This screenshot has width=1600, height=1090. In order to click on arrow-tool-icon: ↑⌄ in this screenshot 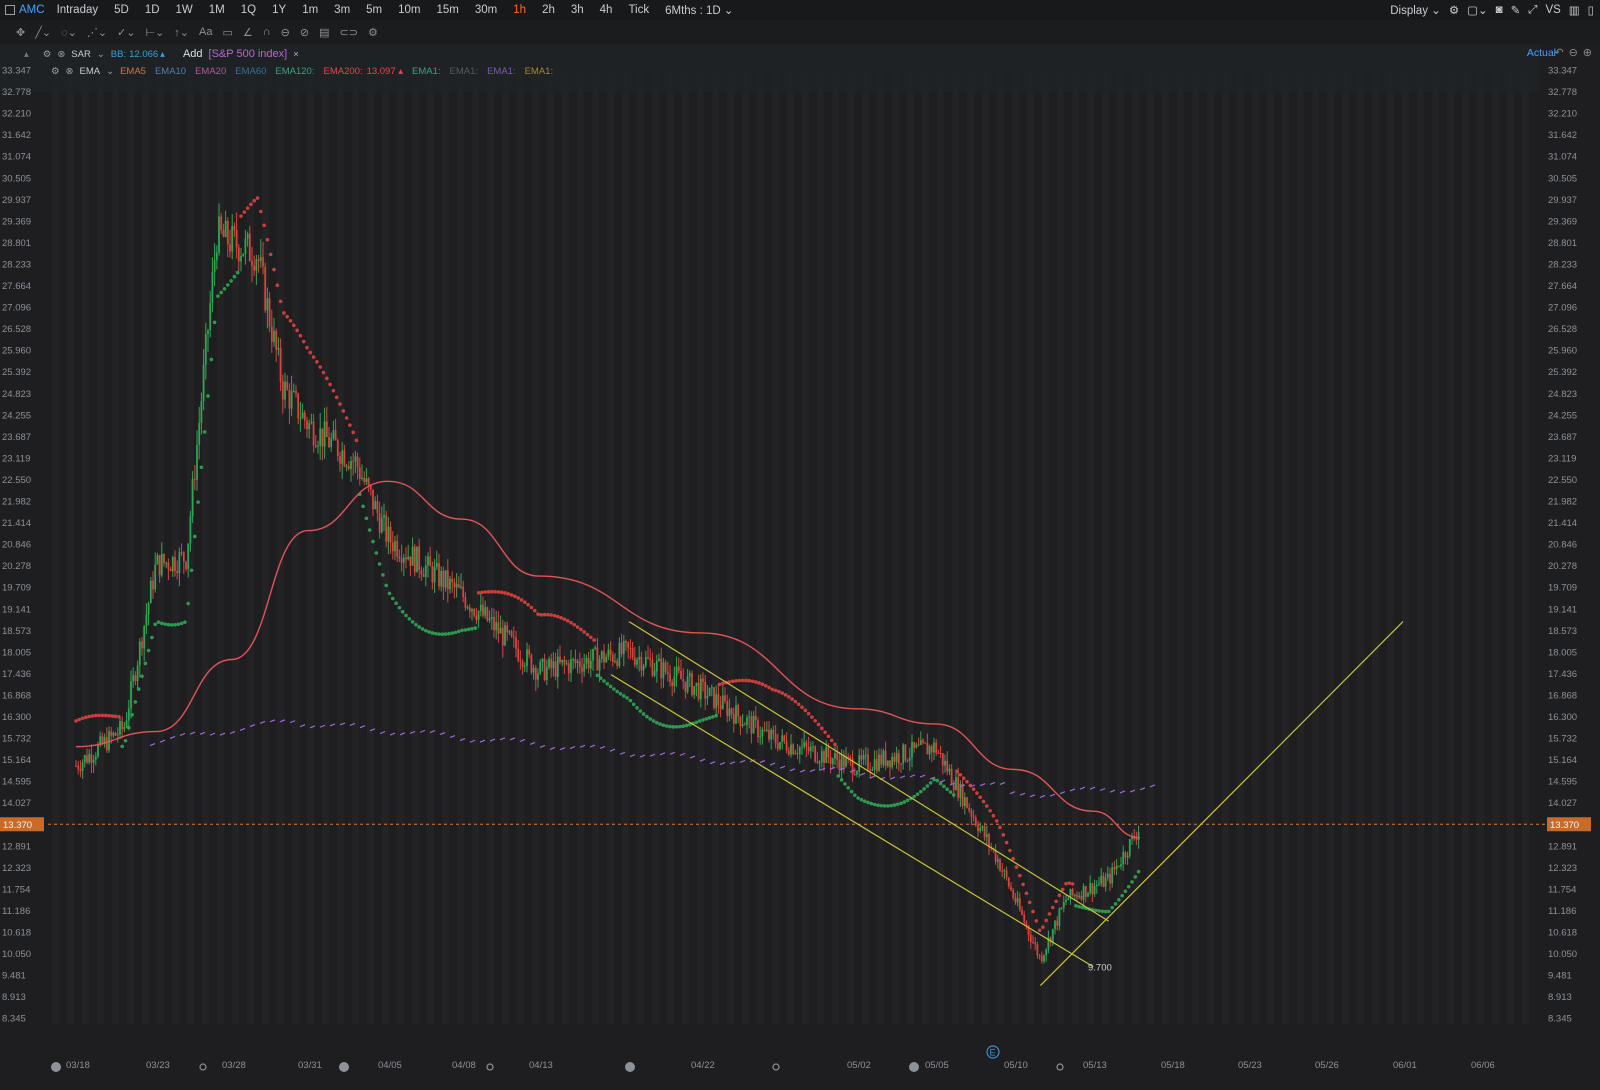, I will do `click(181, 32)`.